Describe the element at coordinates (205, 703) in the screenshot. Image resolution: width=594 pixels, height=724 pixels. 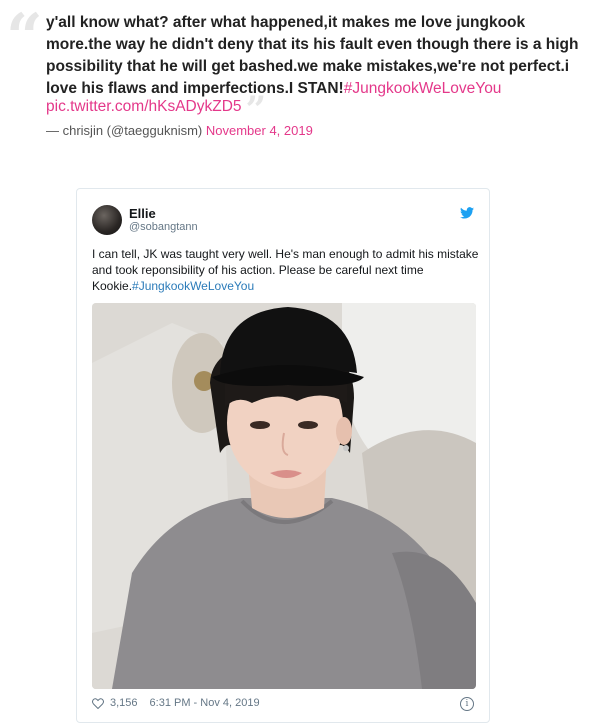
I see `tweet-timestamp: 6:31 PM - Nov 4, 2019` at that location.